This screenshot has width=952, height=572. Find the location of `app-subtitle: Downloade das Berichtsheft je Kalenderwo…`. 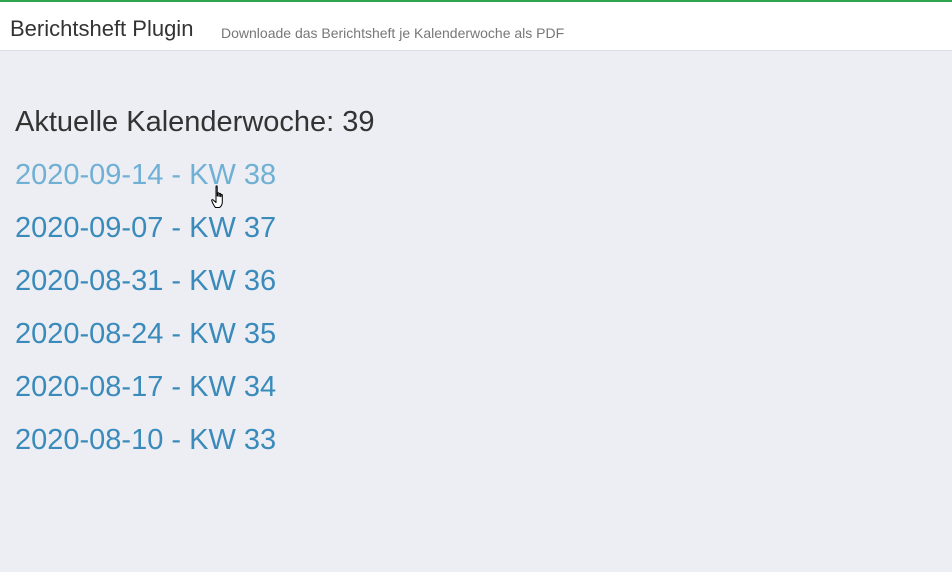

app-subtitle: Downloade das Berichtsheft je Kalenderwo… is located at coordinates (393, 33).